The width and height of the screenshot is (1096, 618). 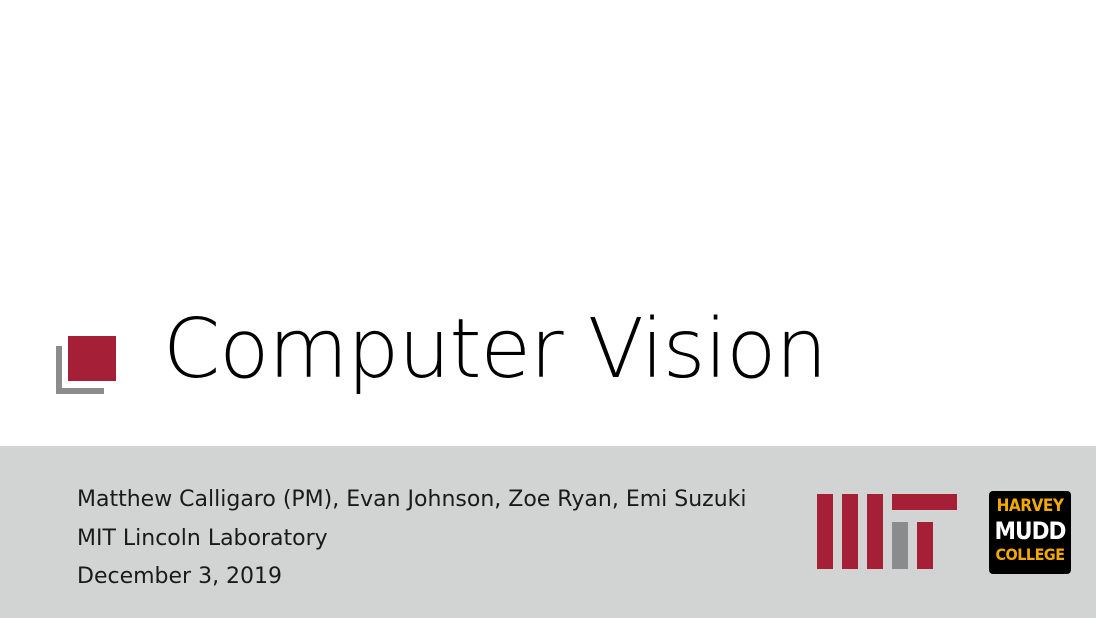 I want to click on bullet-red-square, so click(x=92, y=358).